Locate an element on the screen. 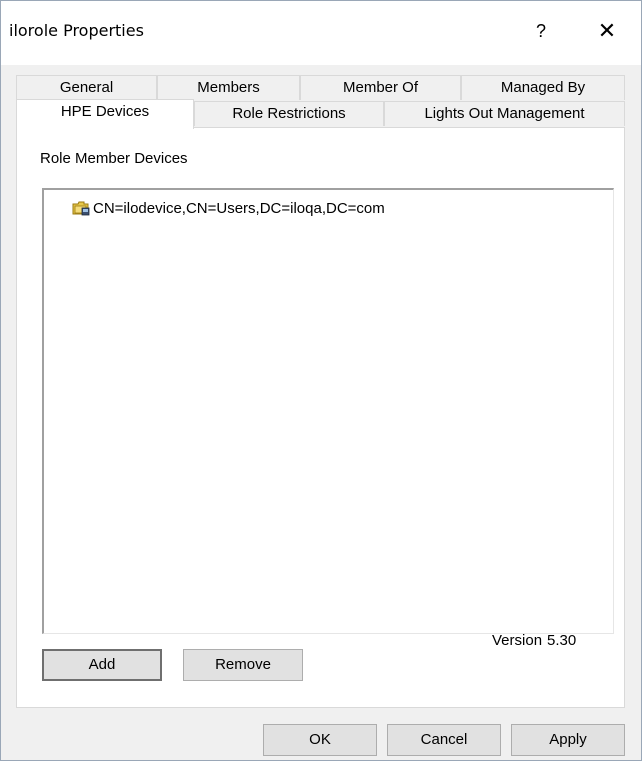  folder-device-icon is located at coordinates (81, 208).